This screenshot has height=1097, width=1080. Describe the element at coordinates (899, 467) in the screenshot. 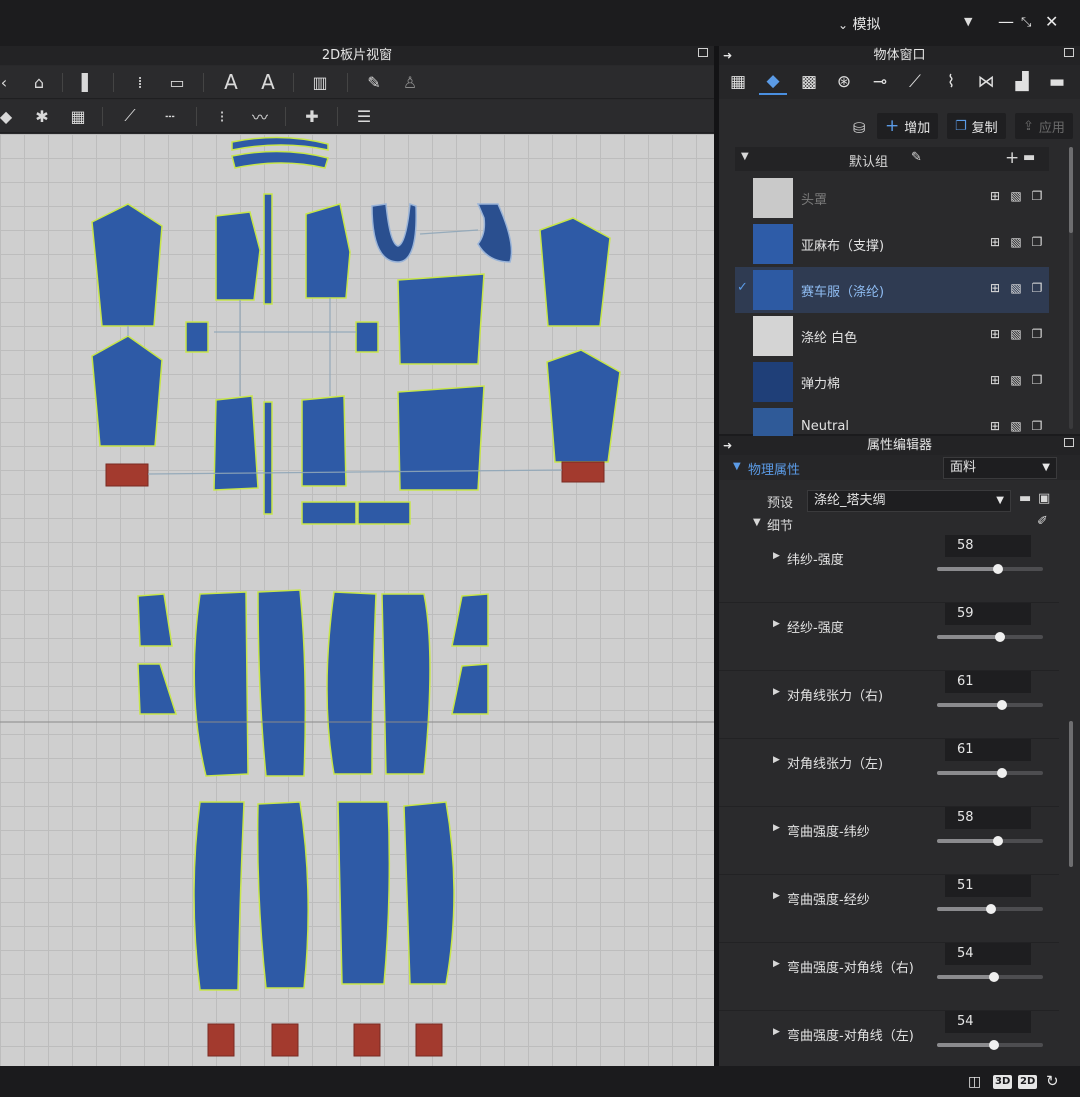

I see `physical-property-header: ▼ 物理属性 面料 ▼` at that location.